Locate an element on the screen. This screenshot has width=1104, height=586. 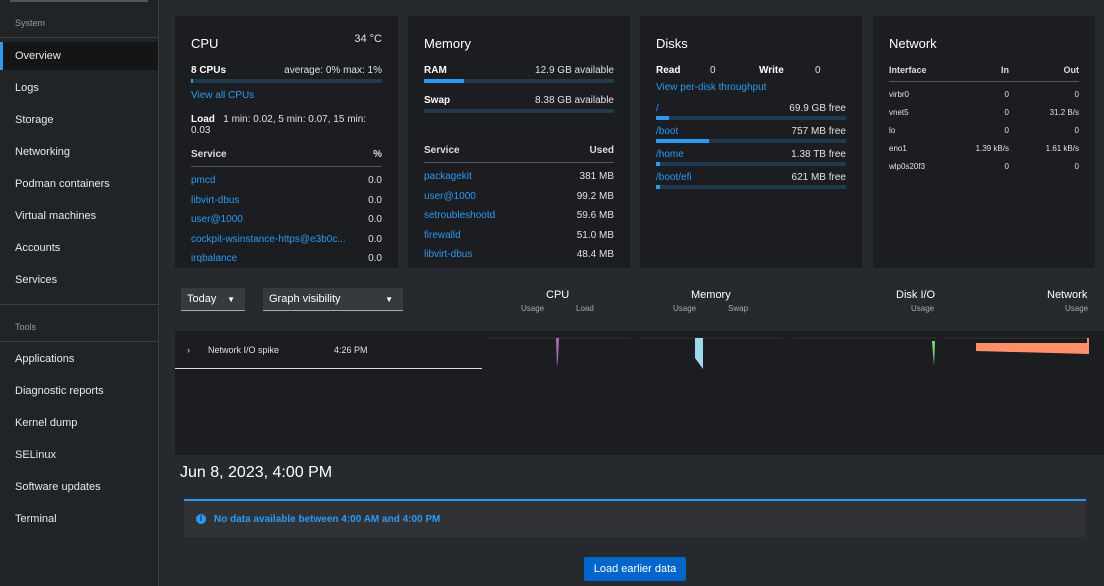
interface-out: 0 is located at coordinates (1076, 166).